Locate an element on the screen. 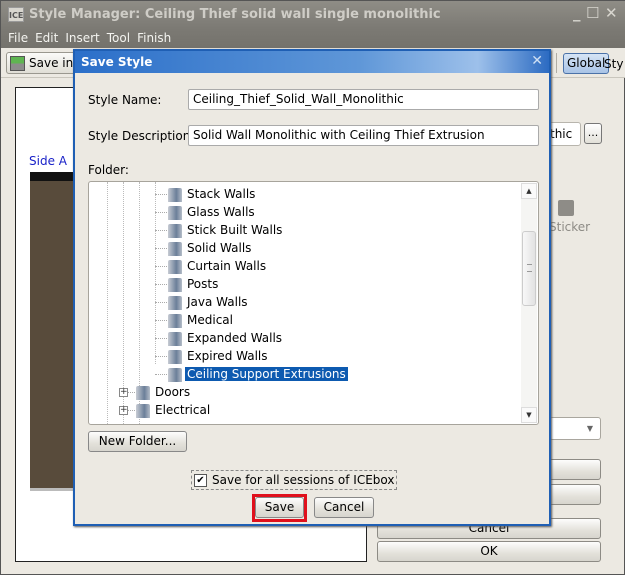 This screenshot has height=575, width=625. tree-item: Stack Walls is located at coordinates (212, 194).